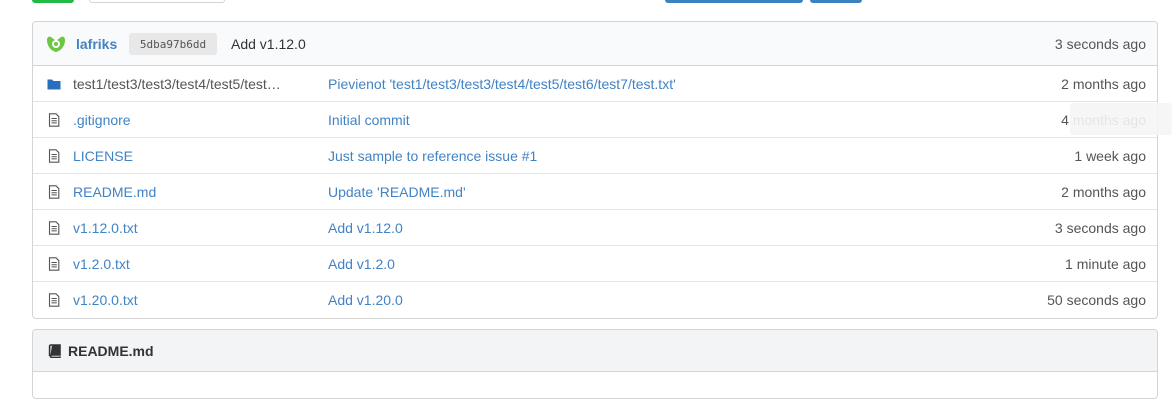 Image resolution: width=1172 pixels, height=399 pixels. What do you see at coordinates (1096, 300) in the screenshot?
I see `file-commit-time: 50 seconds ago` at bounding box center [1096, 300].